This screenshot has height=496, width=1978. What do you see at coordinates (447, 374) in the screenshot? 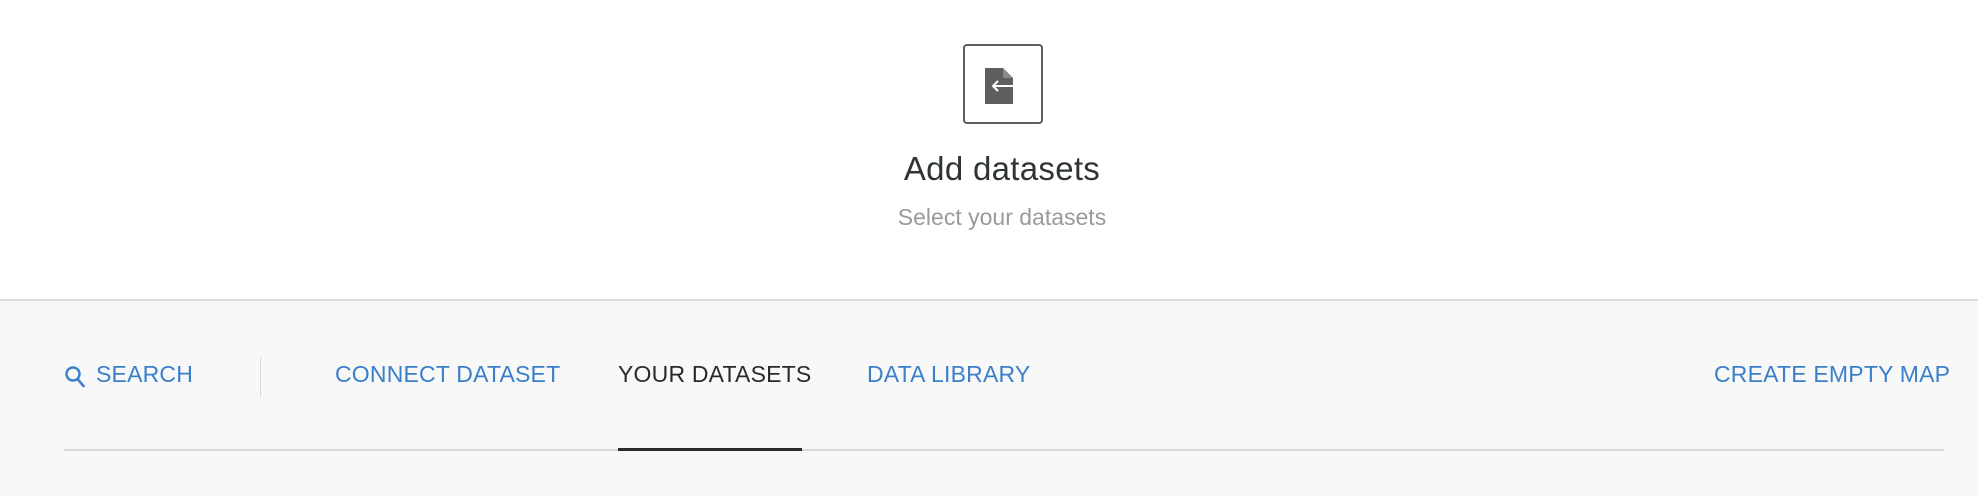
I see `tab-connect-dataset: CONNECT DATASET` at bounding box center [447, 374].